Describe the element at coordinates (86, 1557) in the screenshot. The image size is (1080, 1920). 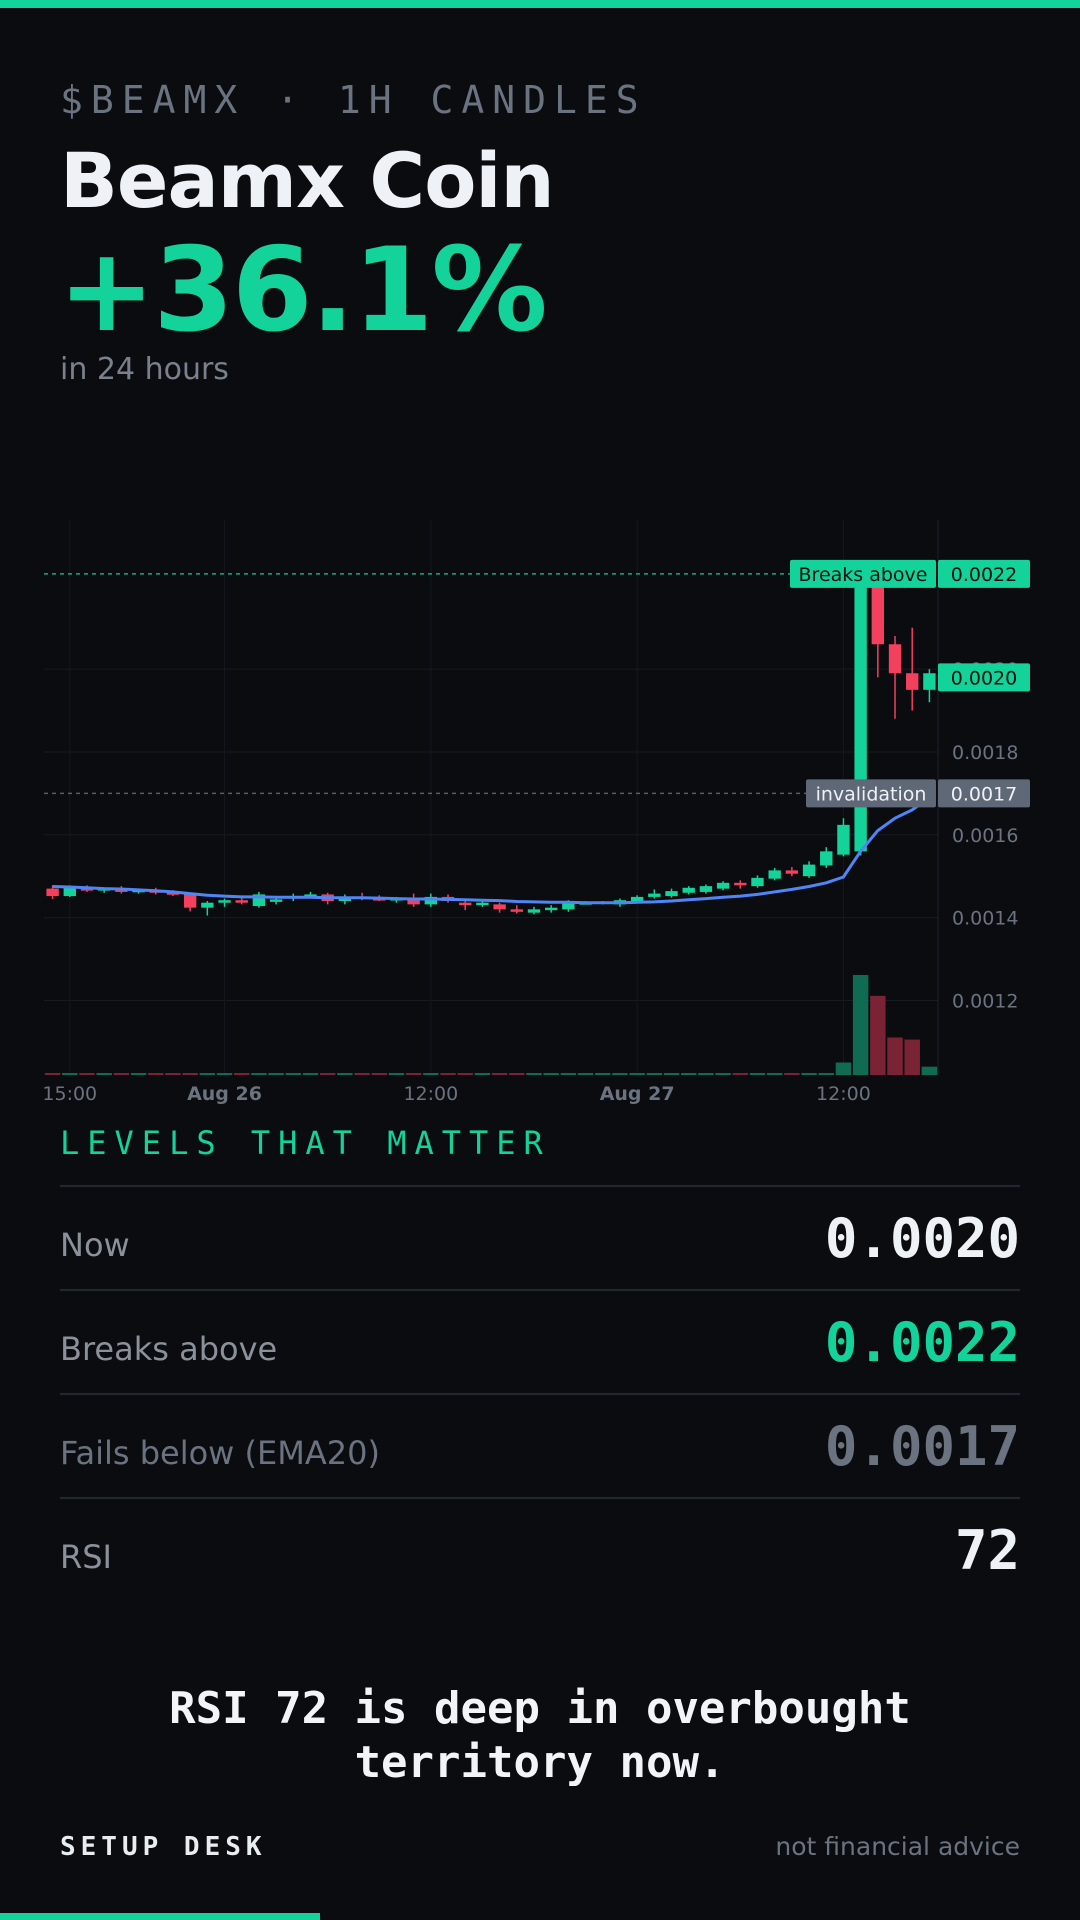
I see `level-label: RSI` at that location.